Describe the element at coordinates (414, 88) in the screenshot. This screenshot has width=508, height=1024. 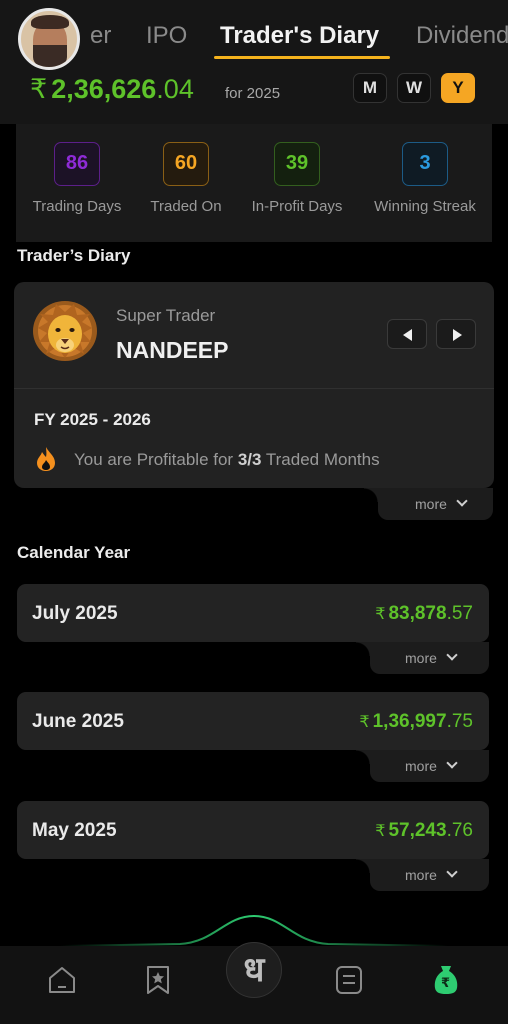
I see `period-week-button: W` at that location.